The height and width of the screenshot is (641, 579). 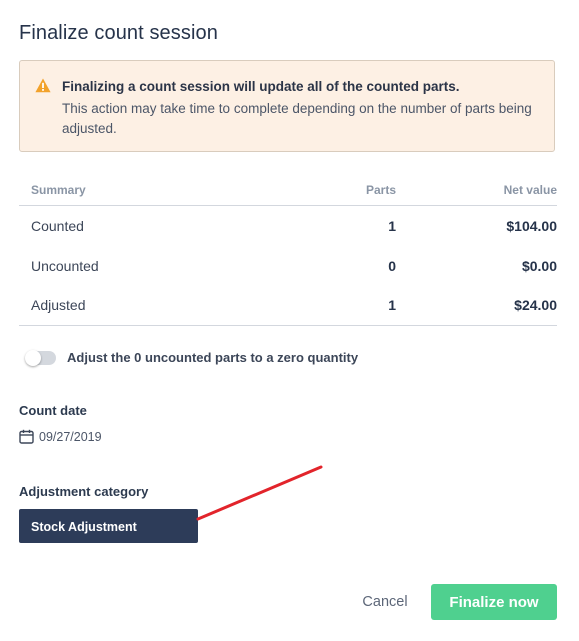 I want to click on zero-quantity-toggle, so click(x=40, y=358).